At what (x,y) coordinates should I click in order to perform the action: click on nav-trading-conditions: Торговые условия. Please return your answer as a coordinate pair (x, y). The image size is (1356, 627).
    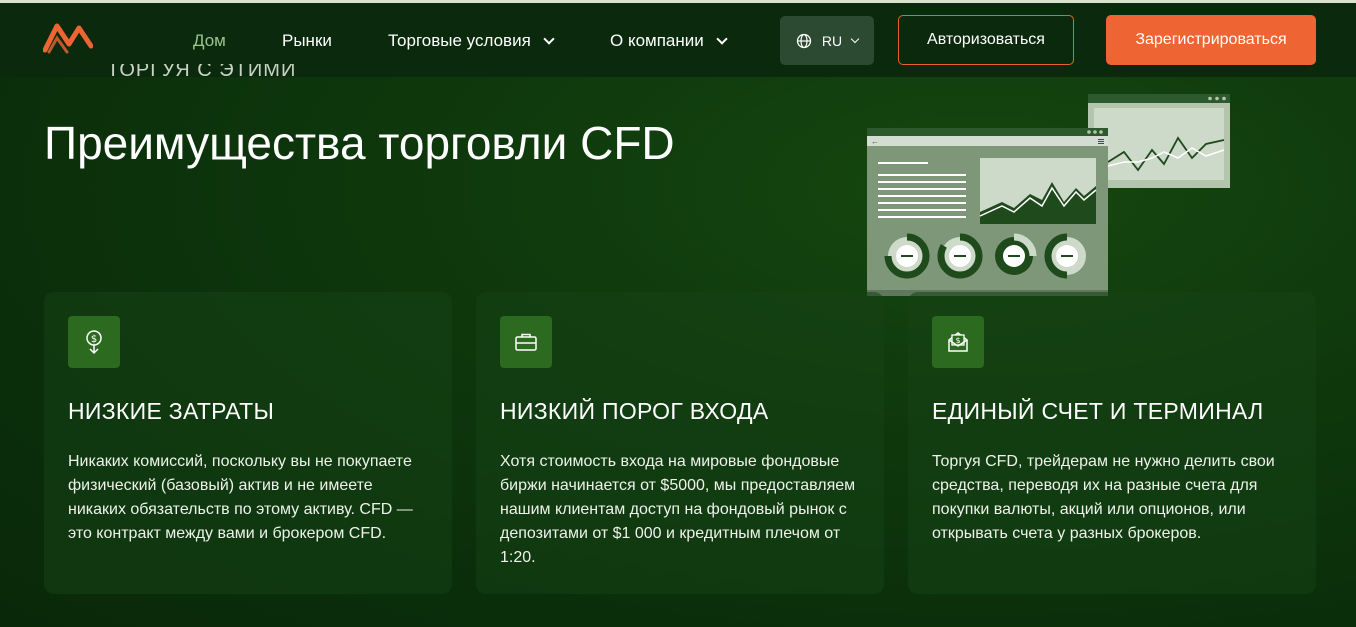
    Looking at the image, I should click on (471, 41).